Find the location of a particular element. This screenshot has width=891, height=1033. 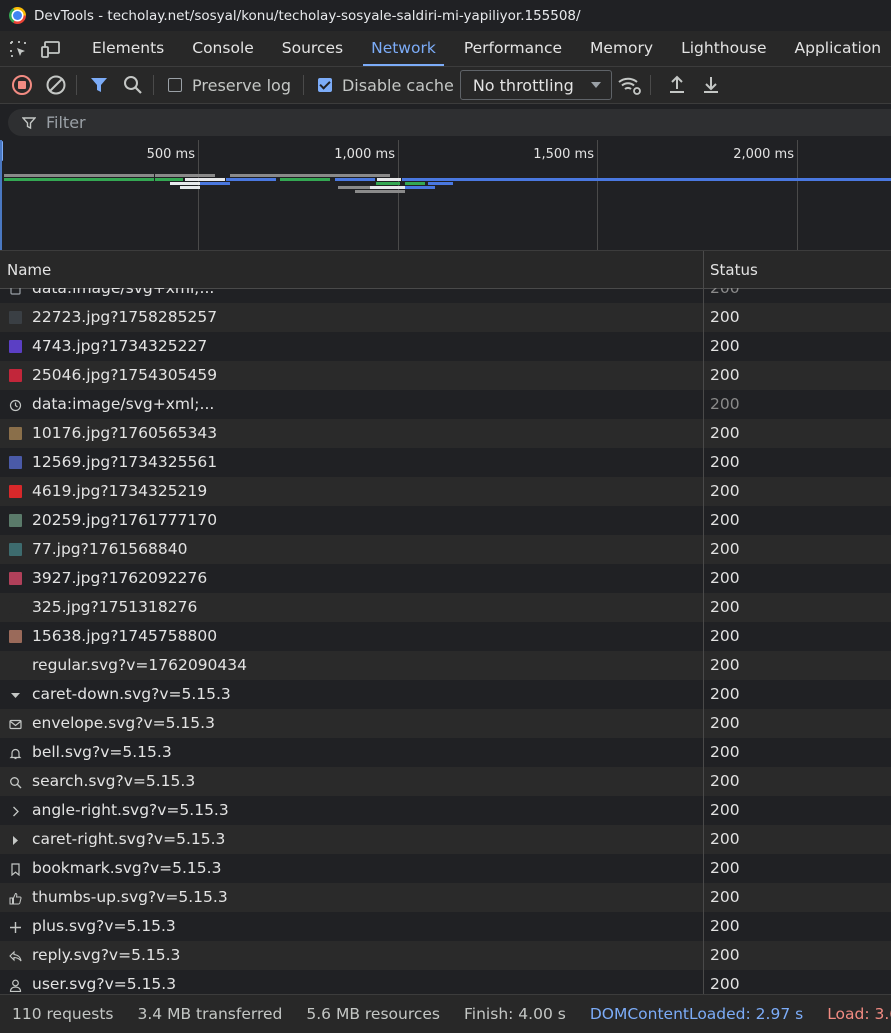

request-name: caret-right.svg?v=5.15.3 is located at coordinates (129, 839).